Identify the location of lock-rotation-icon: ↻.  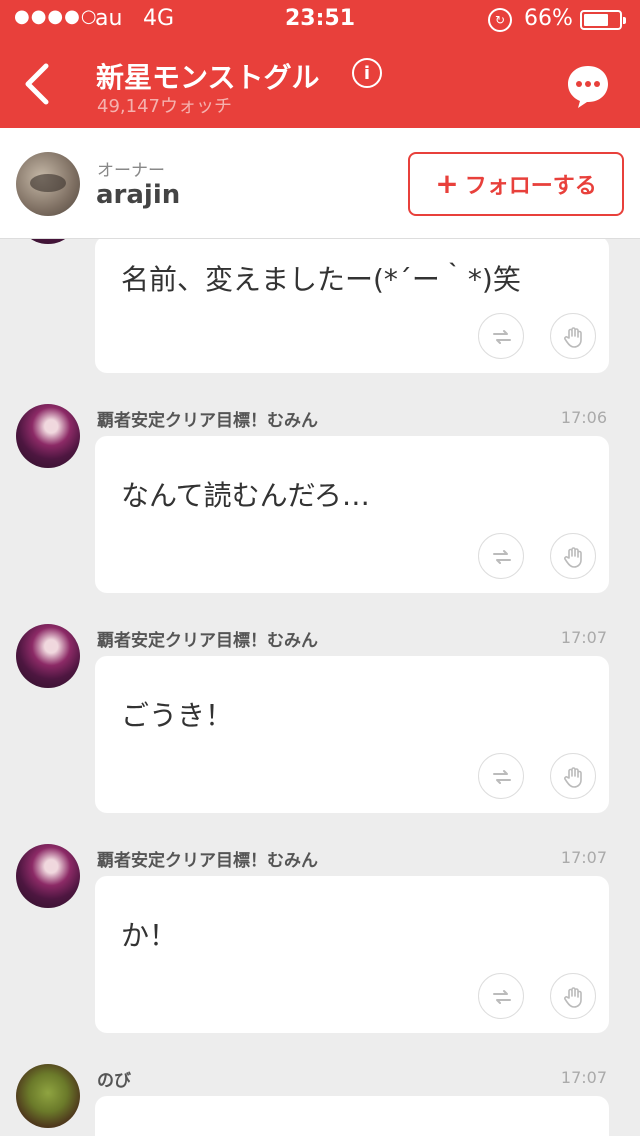
(500, 20).